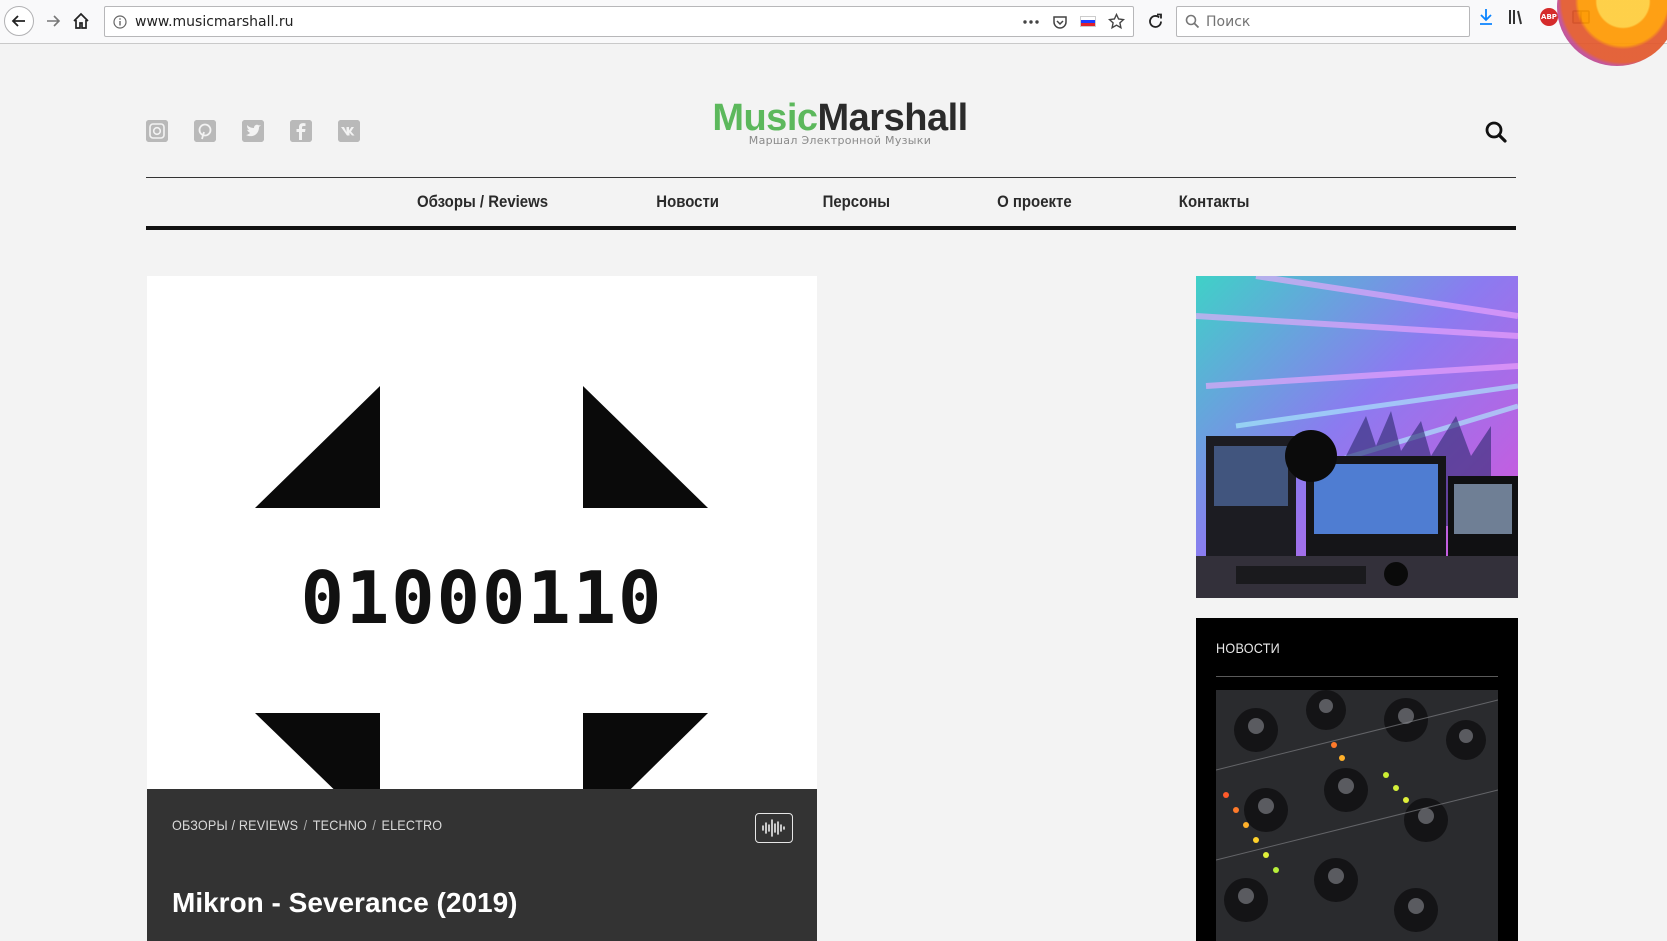  I want to click on social-links, so click(253, 131).